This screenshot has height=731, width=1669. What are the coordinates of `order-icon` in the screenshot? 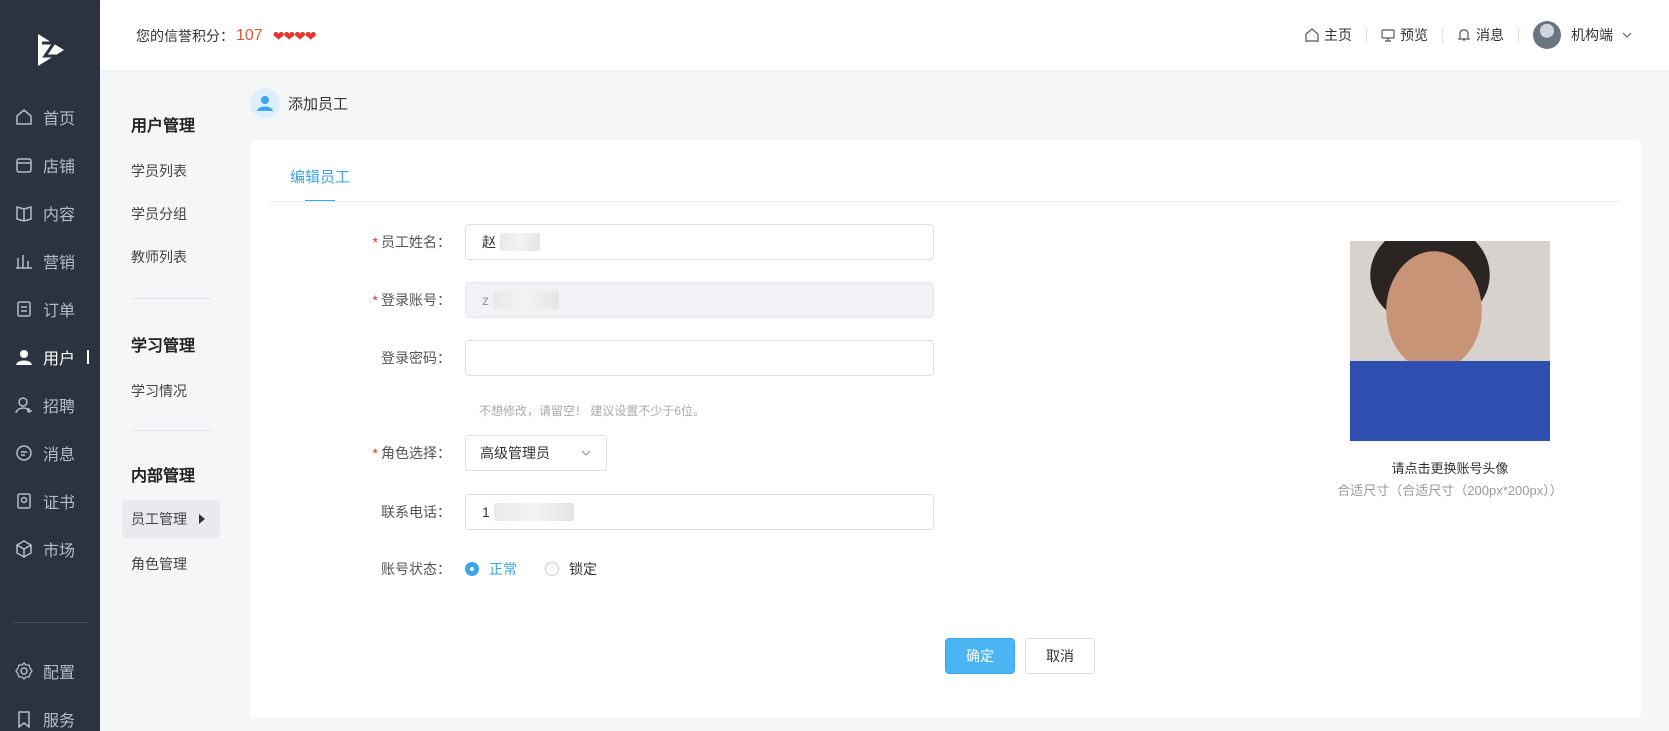 It's located at (24, 309).